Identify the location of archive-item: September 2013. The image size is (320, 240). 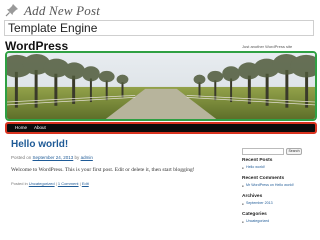
(257, 203).